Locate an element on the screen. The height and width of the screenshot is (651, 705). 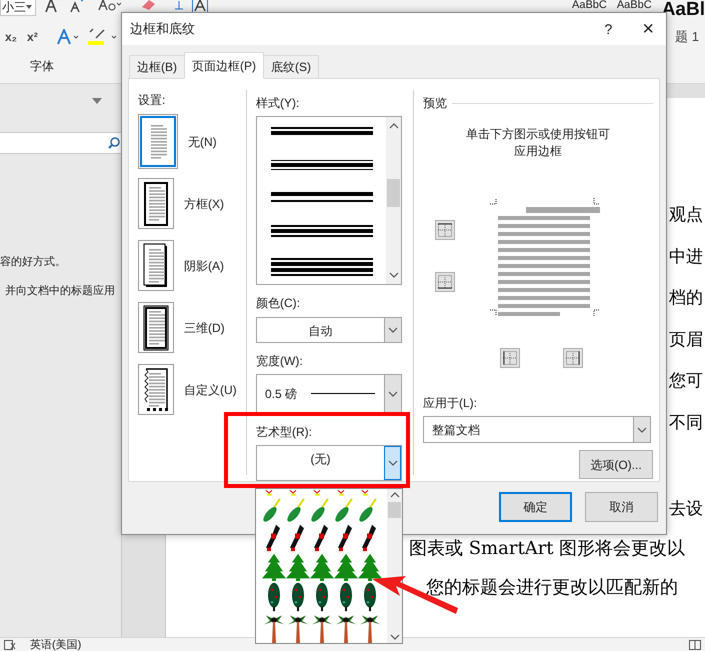
document-text: 档的 is located at coordinates (686, 298).